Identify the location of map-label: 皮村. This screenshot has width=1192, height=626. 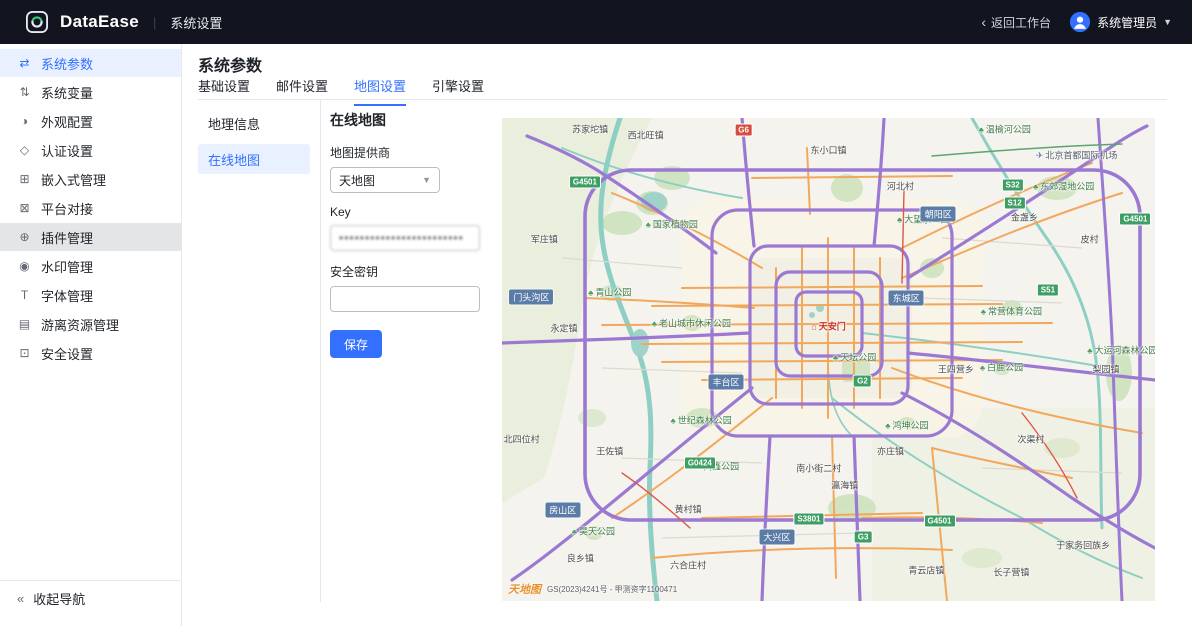
(1089, 239).